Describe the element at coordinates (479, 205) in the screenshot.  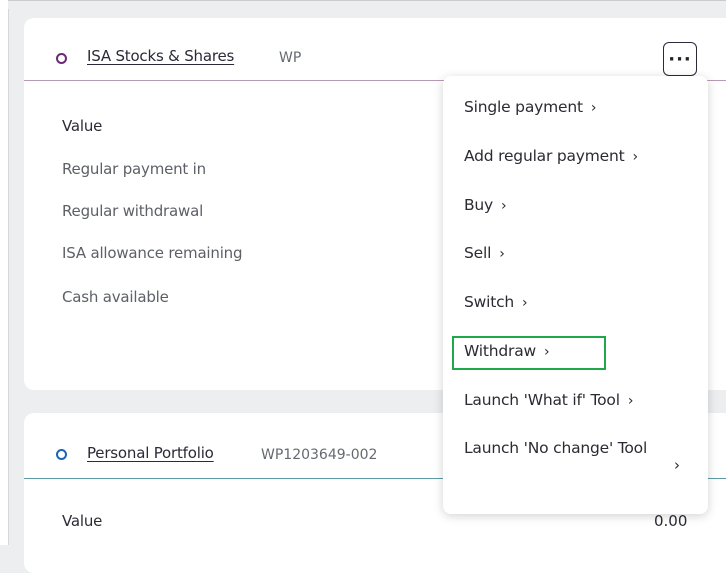
I see `menu-item-label: Buy` at that location.